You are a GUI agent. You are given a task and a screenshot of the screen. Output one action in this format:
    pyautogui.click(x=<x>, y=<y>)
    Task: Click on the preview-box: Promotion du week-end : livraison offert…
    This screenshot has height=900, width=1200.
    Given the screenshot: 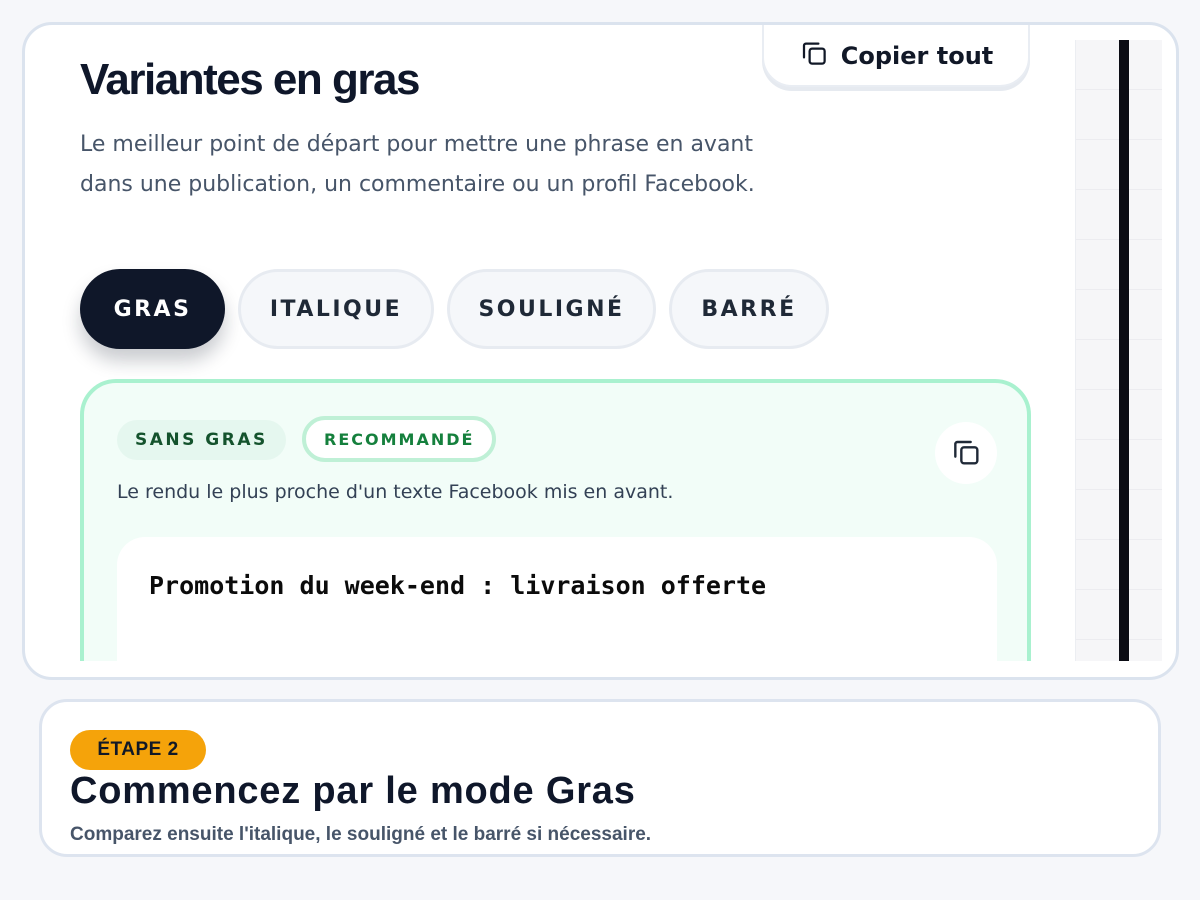 What is the action you would take?
    pyautogui.click(x=557, y=599)
    